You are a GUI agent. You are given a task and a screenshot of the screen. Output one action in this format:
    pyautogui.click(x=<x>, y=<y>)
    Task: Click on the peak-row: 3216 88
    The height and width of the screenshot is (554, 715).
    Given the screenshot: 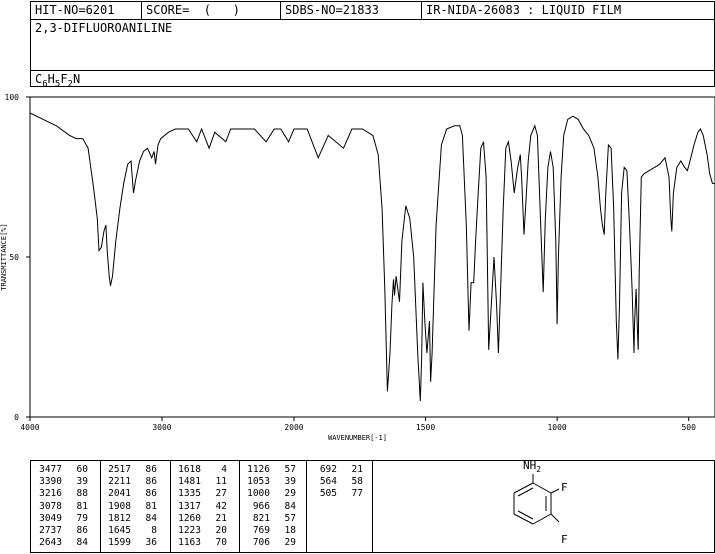 What is the action you would take?
    pyautogui.click(x=61, y=494)
    